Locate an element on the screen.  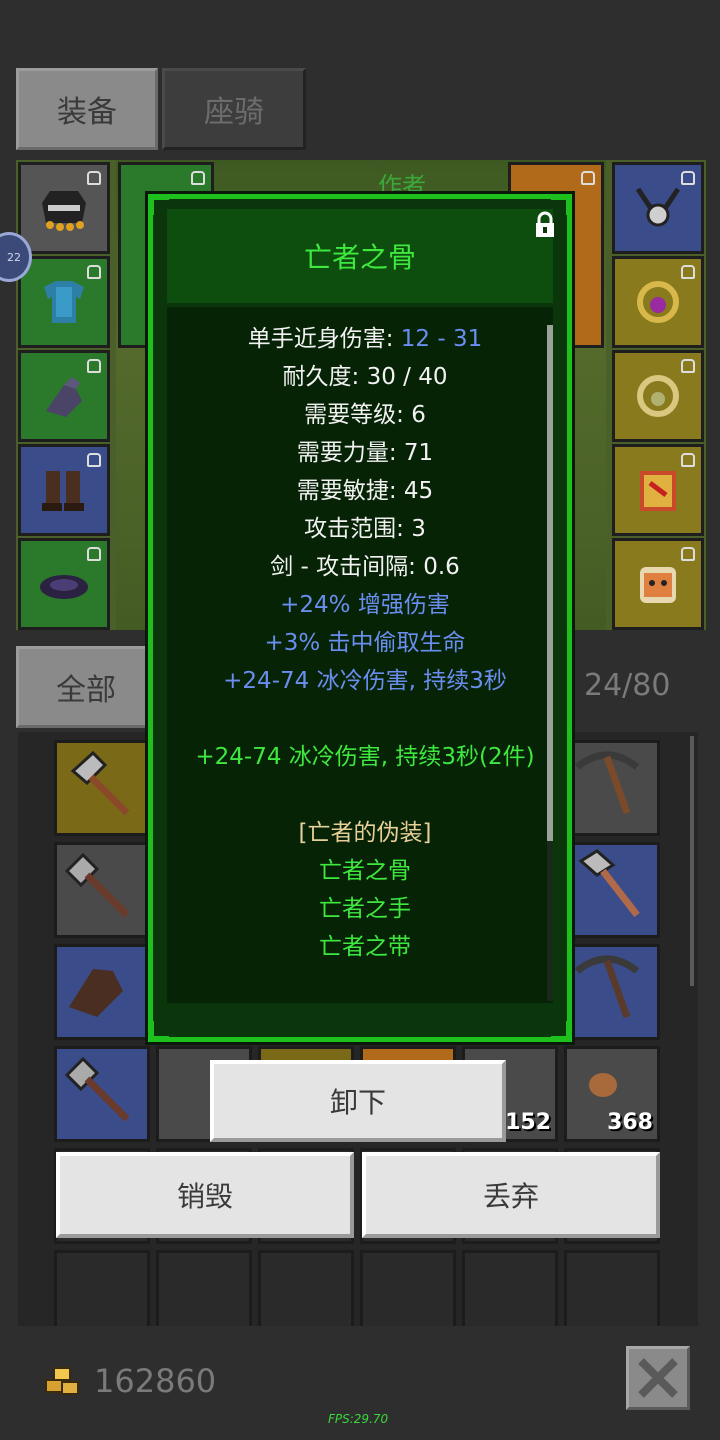
spellbook-icon is located at coordinates (658, 491).